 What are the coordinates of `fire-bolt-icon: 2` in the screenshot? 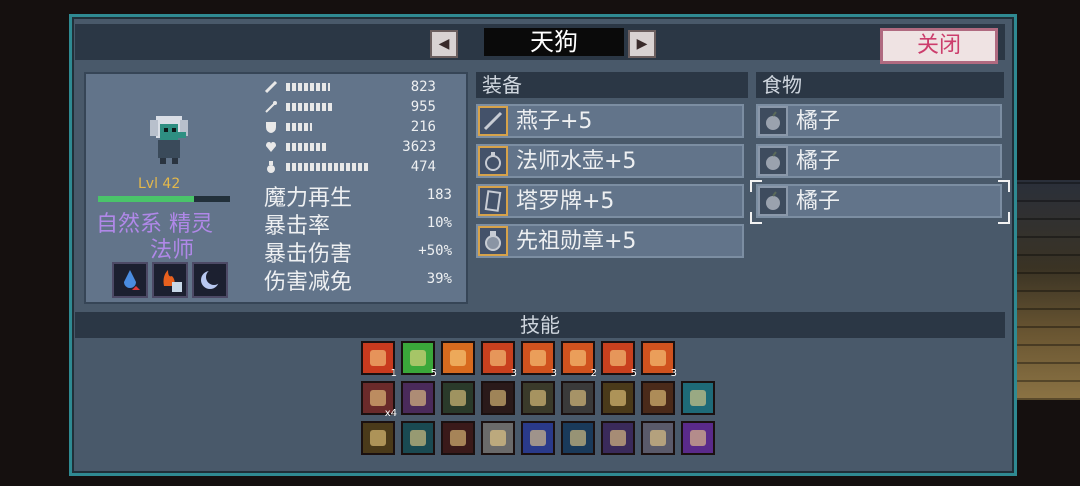 It's located at (579, 360).